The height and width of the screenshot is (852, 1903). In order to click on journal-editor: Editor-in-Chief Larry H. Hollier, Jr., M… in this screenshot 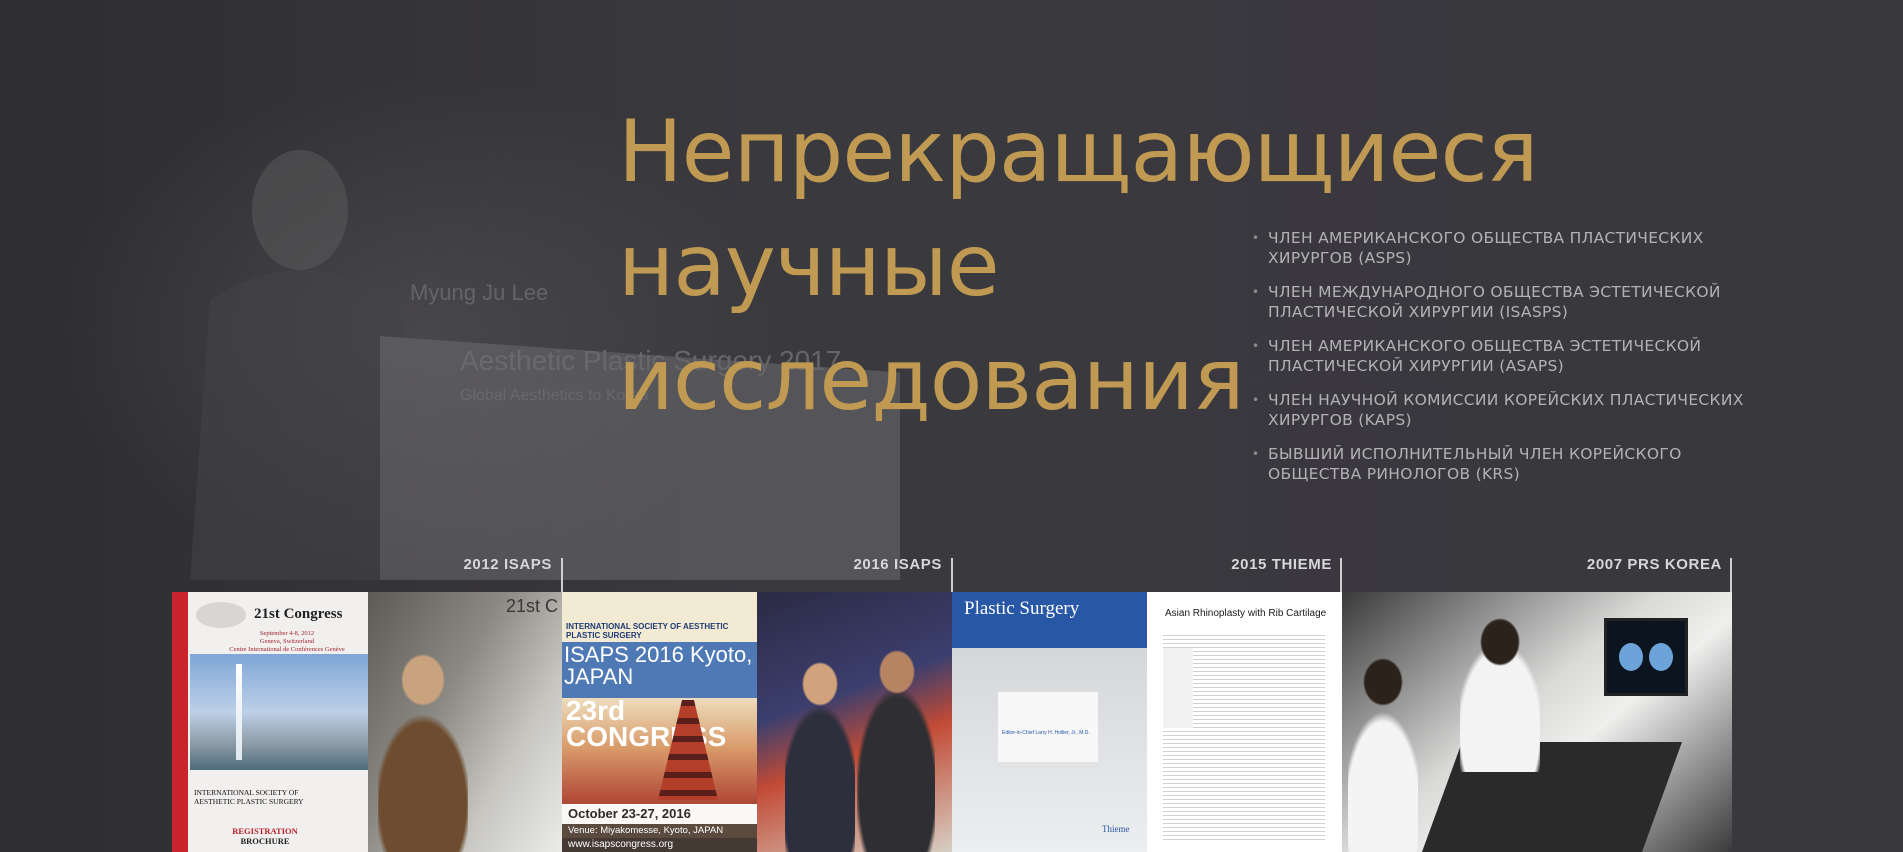, I will do `click(1046, 733)`.